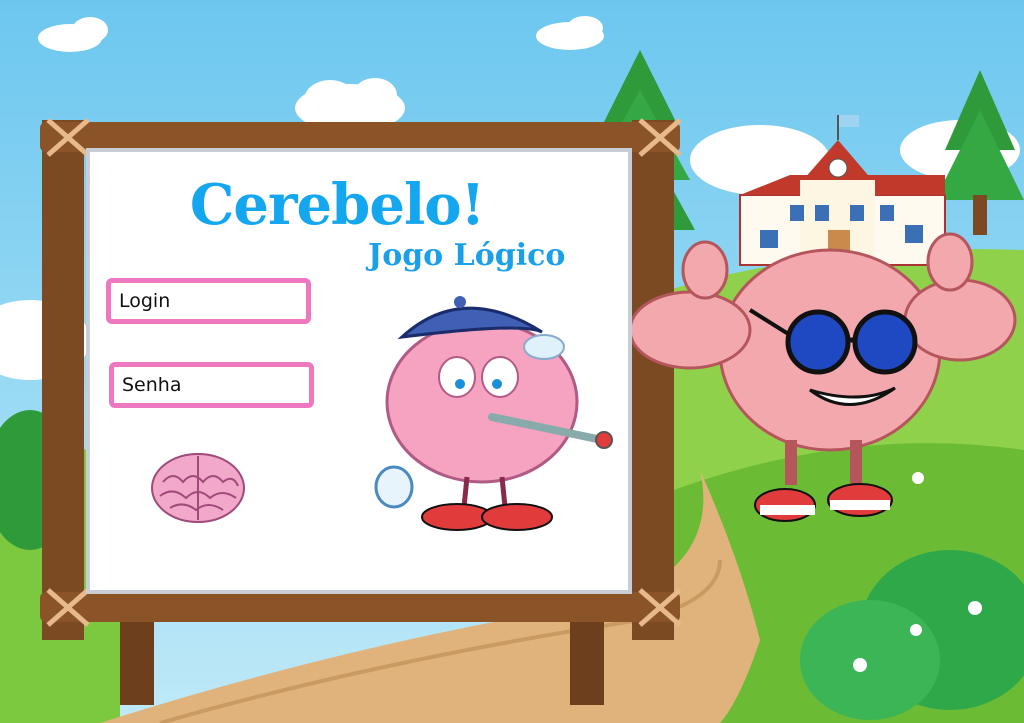 The width and height of the screenshot is (1024, 723). I want to click on brain-logo-icon, so click(198, 489).